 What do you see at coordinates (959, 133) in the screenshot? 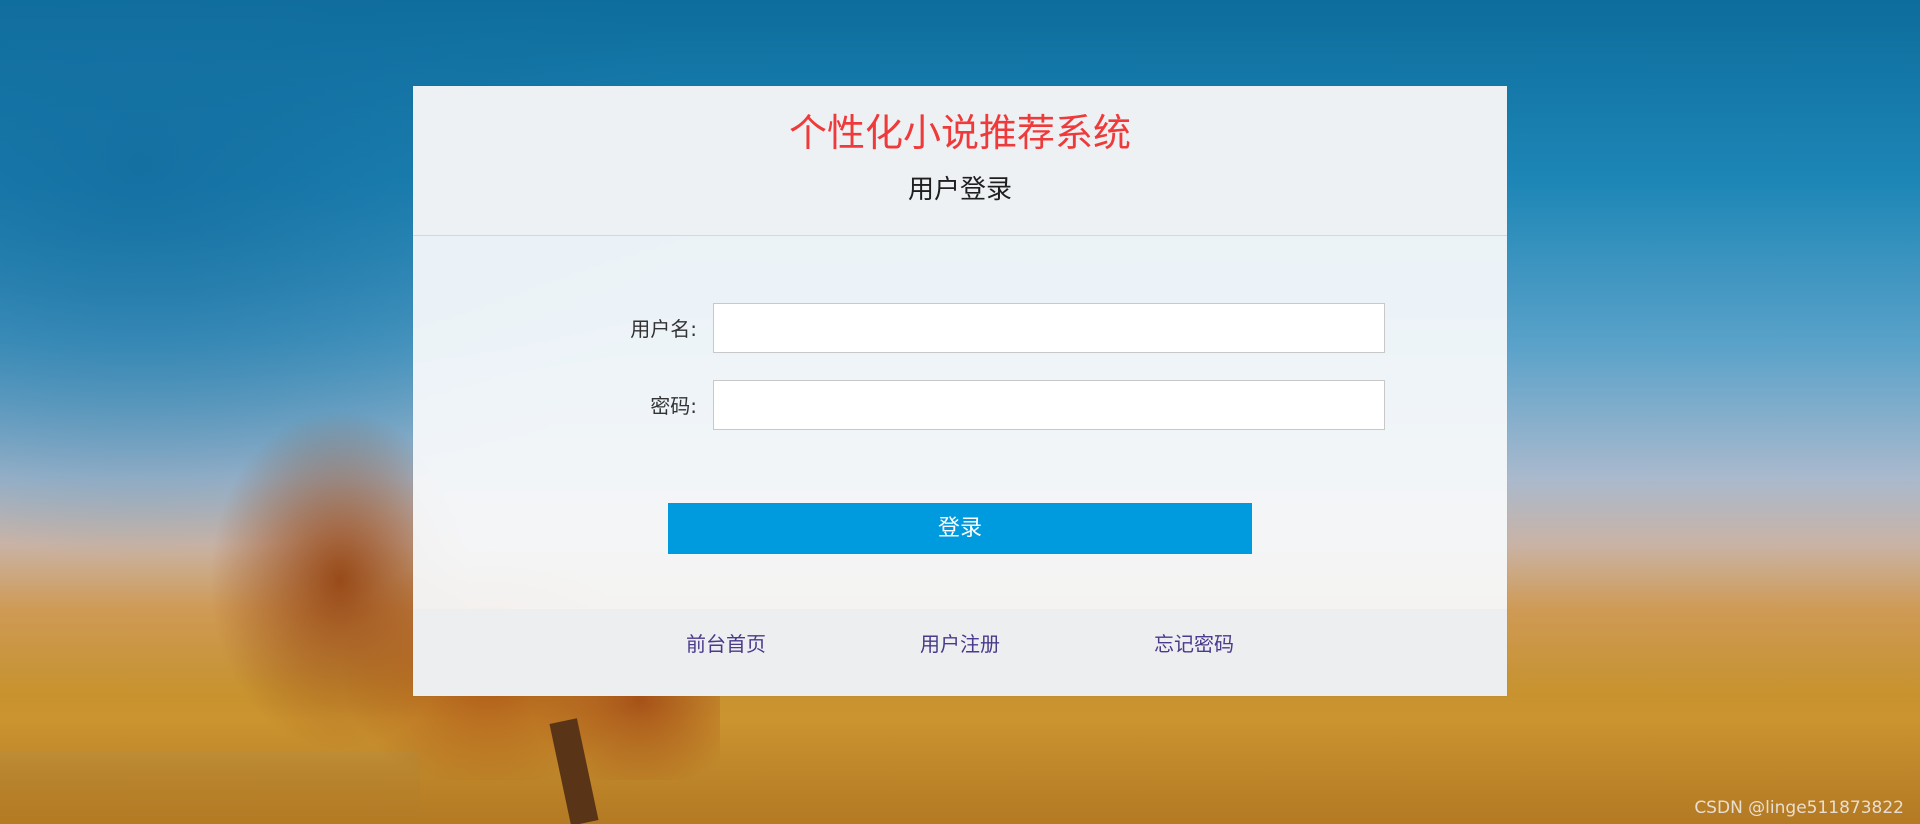
I see `system-title: 个性化小说推荐系统` at bounding box center [959, 133].